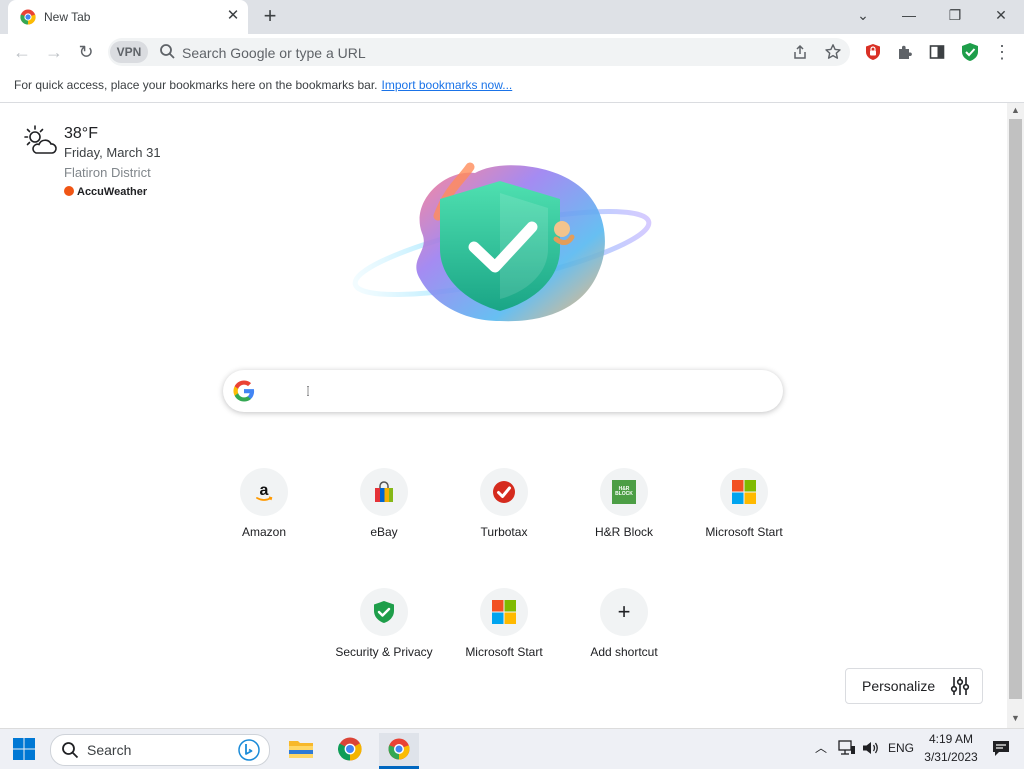 This screenshot has width=1024, height=769. Describe the element at coordinates (112, 192) in the screenshot. I see `weather-provider-name: AccuWeather` at that location.